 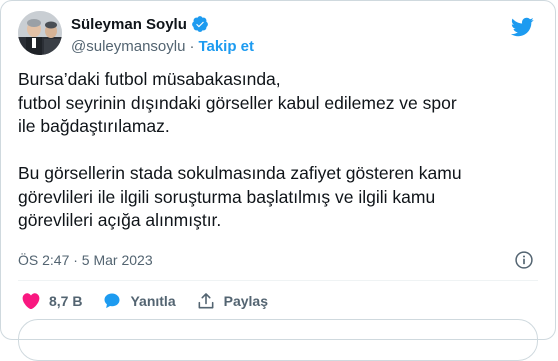 I want to click on author-handle: @suleymansoylu, so click(x=128, y=46).